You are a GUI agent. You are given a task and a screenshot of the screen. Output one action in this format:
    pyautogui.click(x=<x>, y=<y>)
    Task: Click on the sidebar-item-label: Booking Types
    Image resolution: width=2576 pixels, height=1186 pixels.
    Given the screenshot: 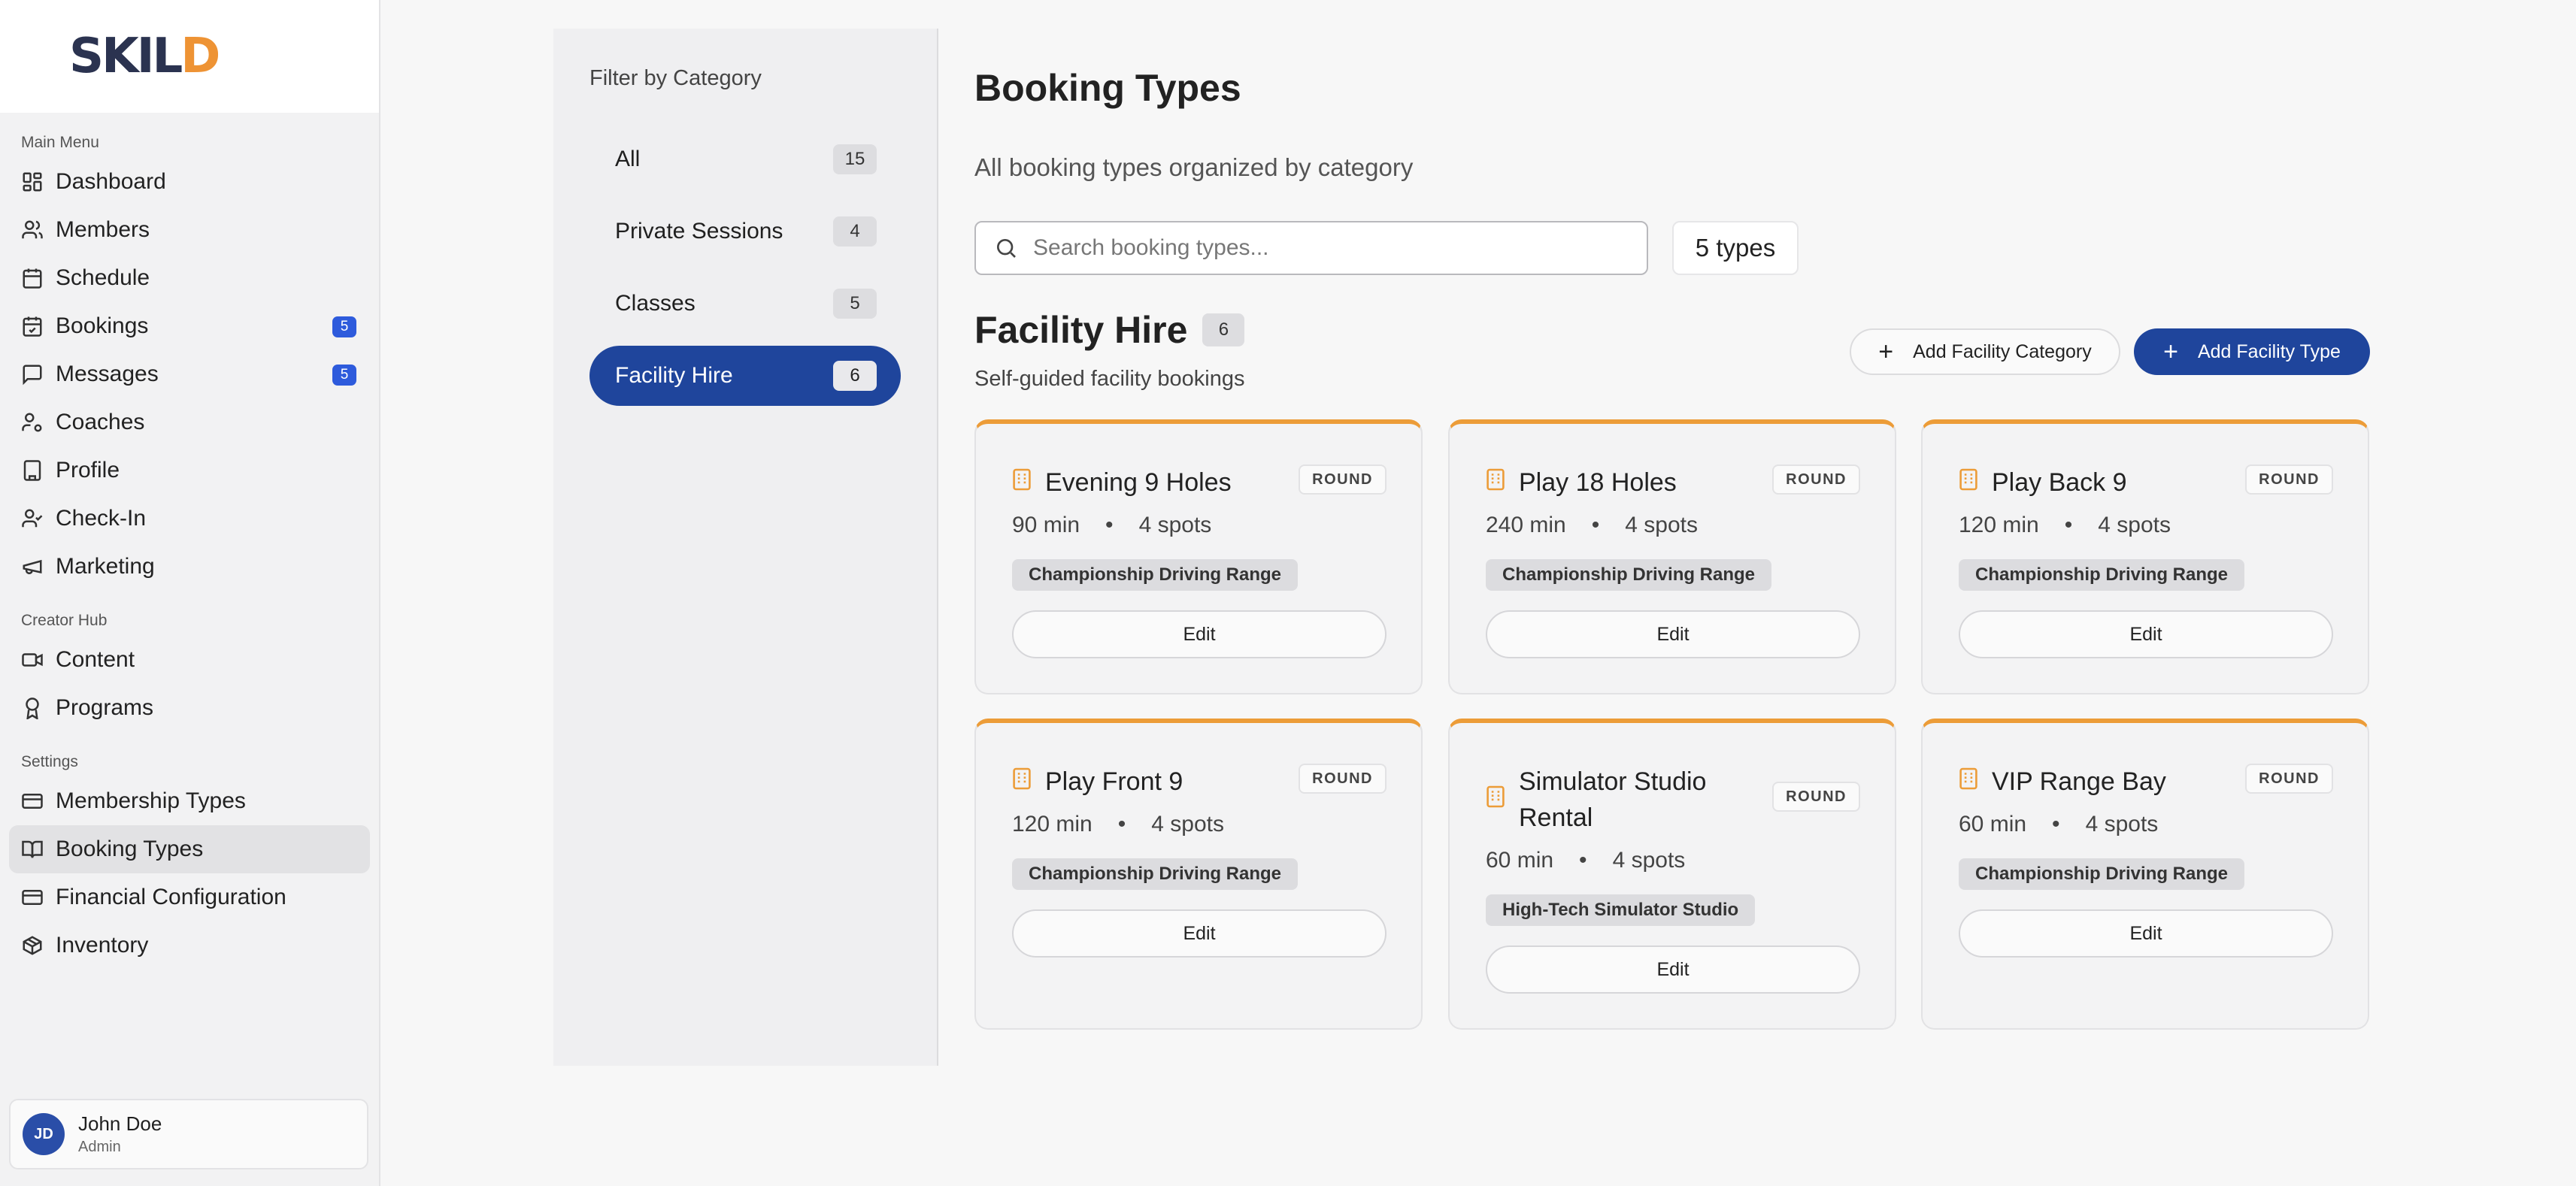 What is the action you would take?
    pyautogui.click(x=130, y=849)
    